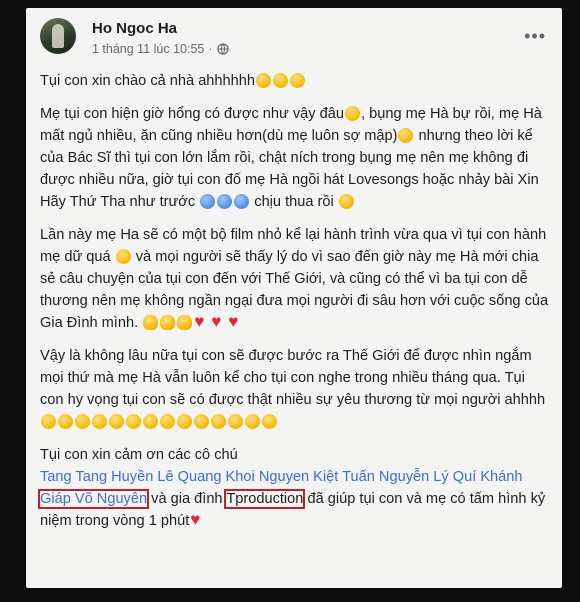  I want to click on tongue-emoji-icon, so click(123, 256).